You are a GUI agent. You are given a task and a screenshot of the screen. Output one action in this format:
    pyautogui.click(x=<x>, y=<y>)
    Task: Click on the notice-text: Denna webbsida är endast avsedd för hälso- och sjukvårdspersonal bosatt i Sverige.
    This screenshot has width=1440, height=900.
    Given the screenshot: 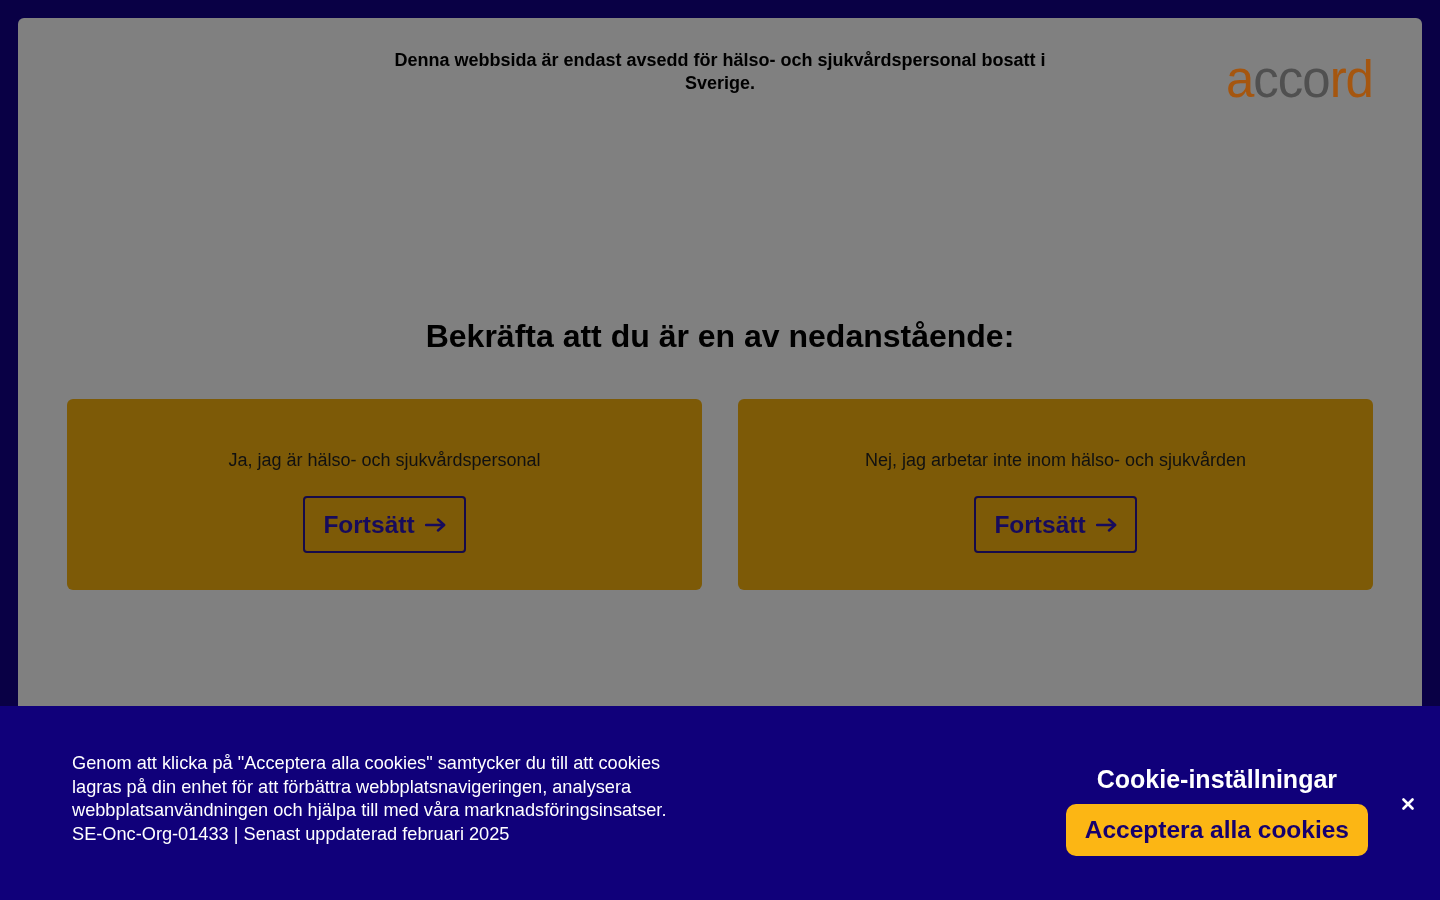 What is the action you would take?
    pyautogui.click(x=720, y=72)
    